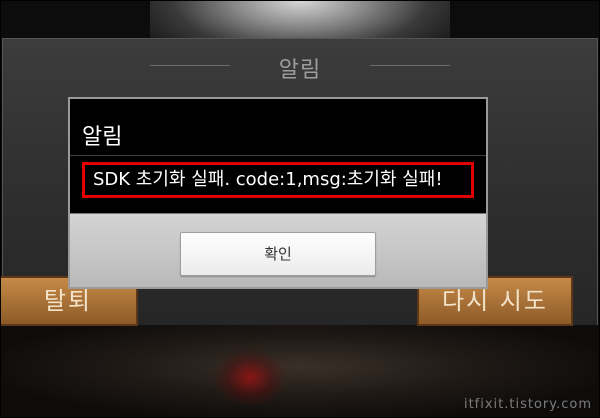 The image size is (600, 418). Describe the element at coordinates (250, 377) in the screenshot. I see `scene-red-accent` at that location.